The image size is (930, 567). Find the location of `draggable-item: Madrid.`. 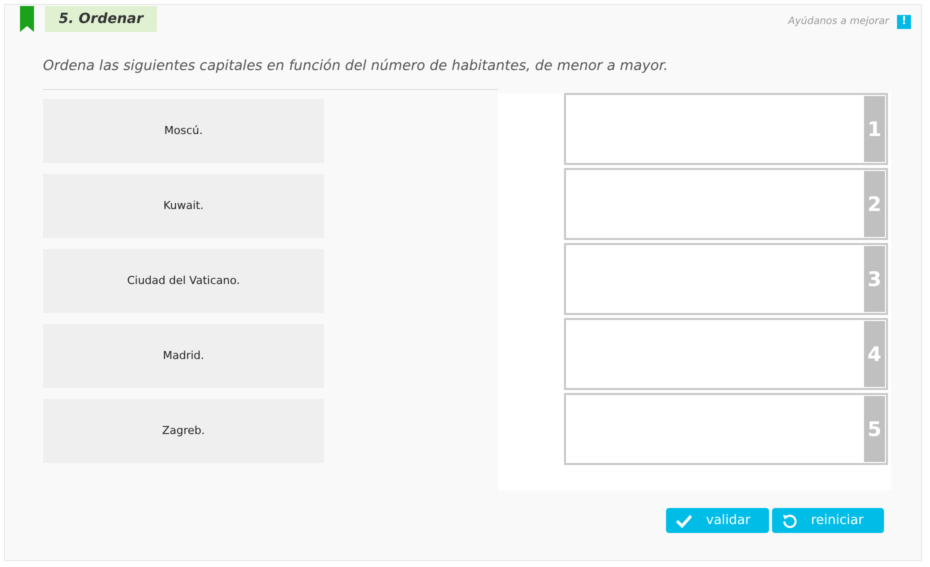

draggable-item: Madrid. is located at coordinates (183, 356).